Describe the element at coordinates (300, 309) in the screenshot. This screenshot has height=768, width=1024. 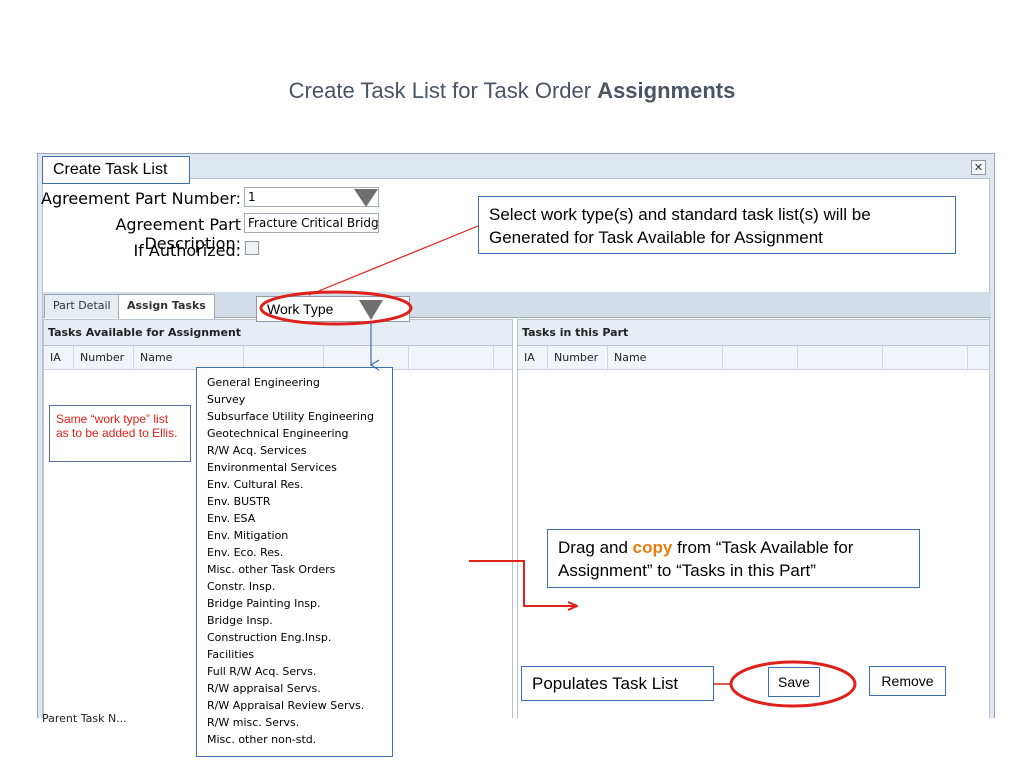
I see `work-type-label: Work Type` at that location.